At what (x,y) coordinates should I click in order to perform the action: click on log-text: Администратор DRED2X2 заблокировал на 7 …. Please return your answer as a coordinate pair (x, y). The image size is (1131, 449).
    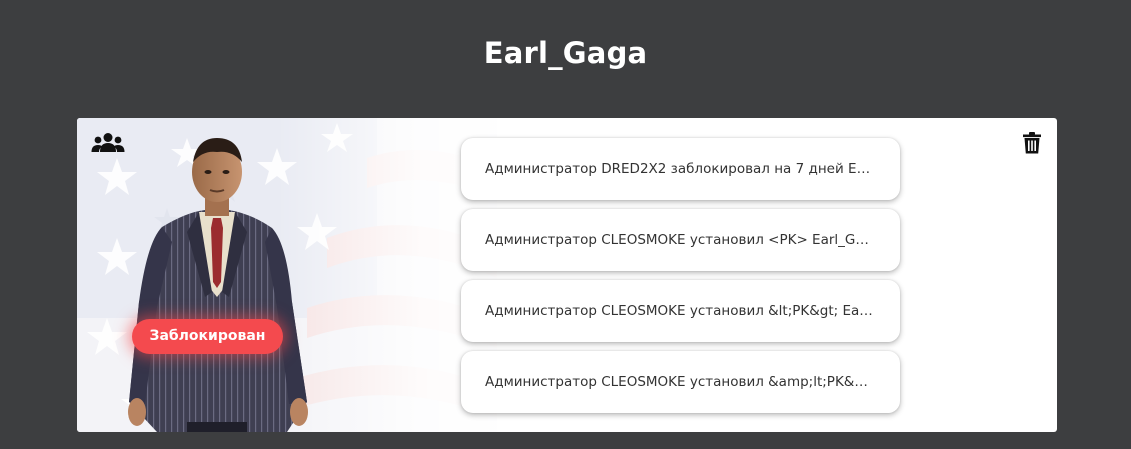
    Looking at the image, I should click on (680, 169).